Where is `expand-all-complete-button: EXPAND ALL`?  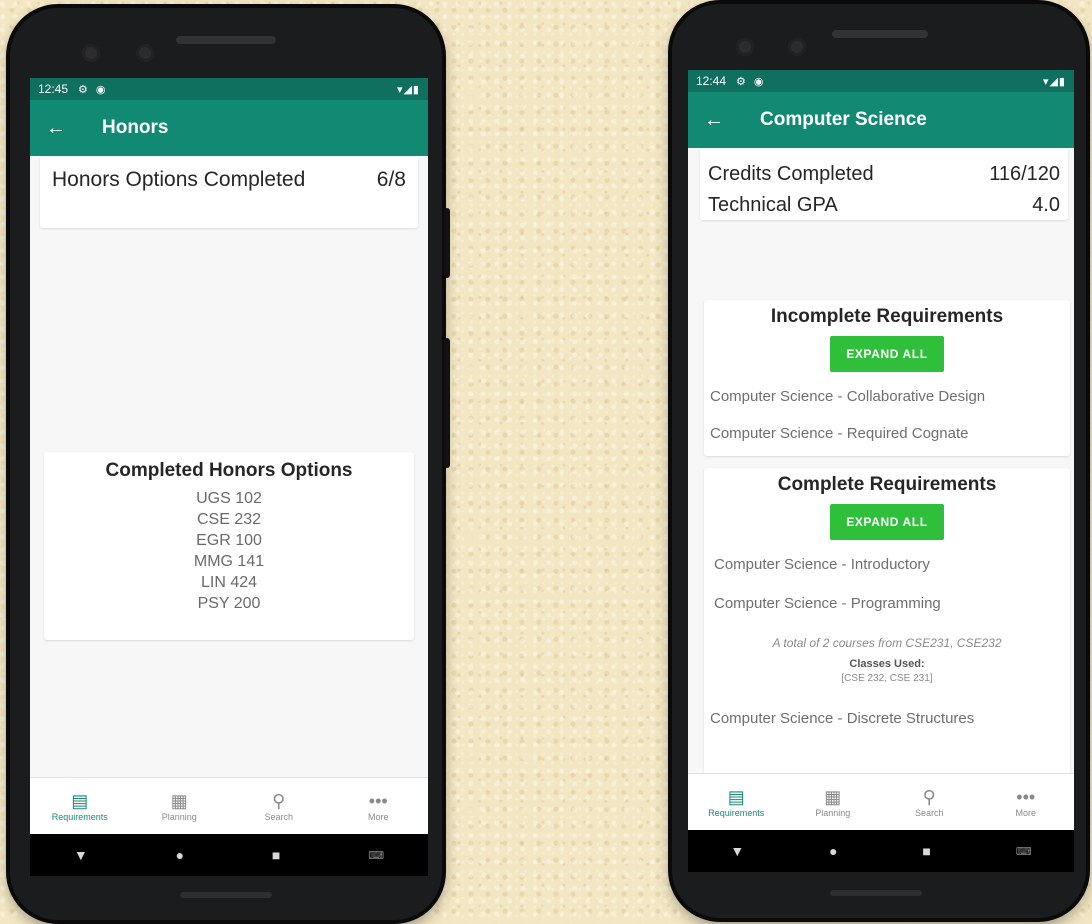
expand-all-complete-button: EXPAND ALL is located at coordinates (887, 522).